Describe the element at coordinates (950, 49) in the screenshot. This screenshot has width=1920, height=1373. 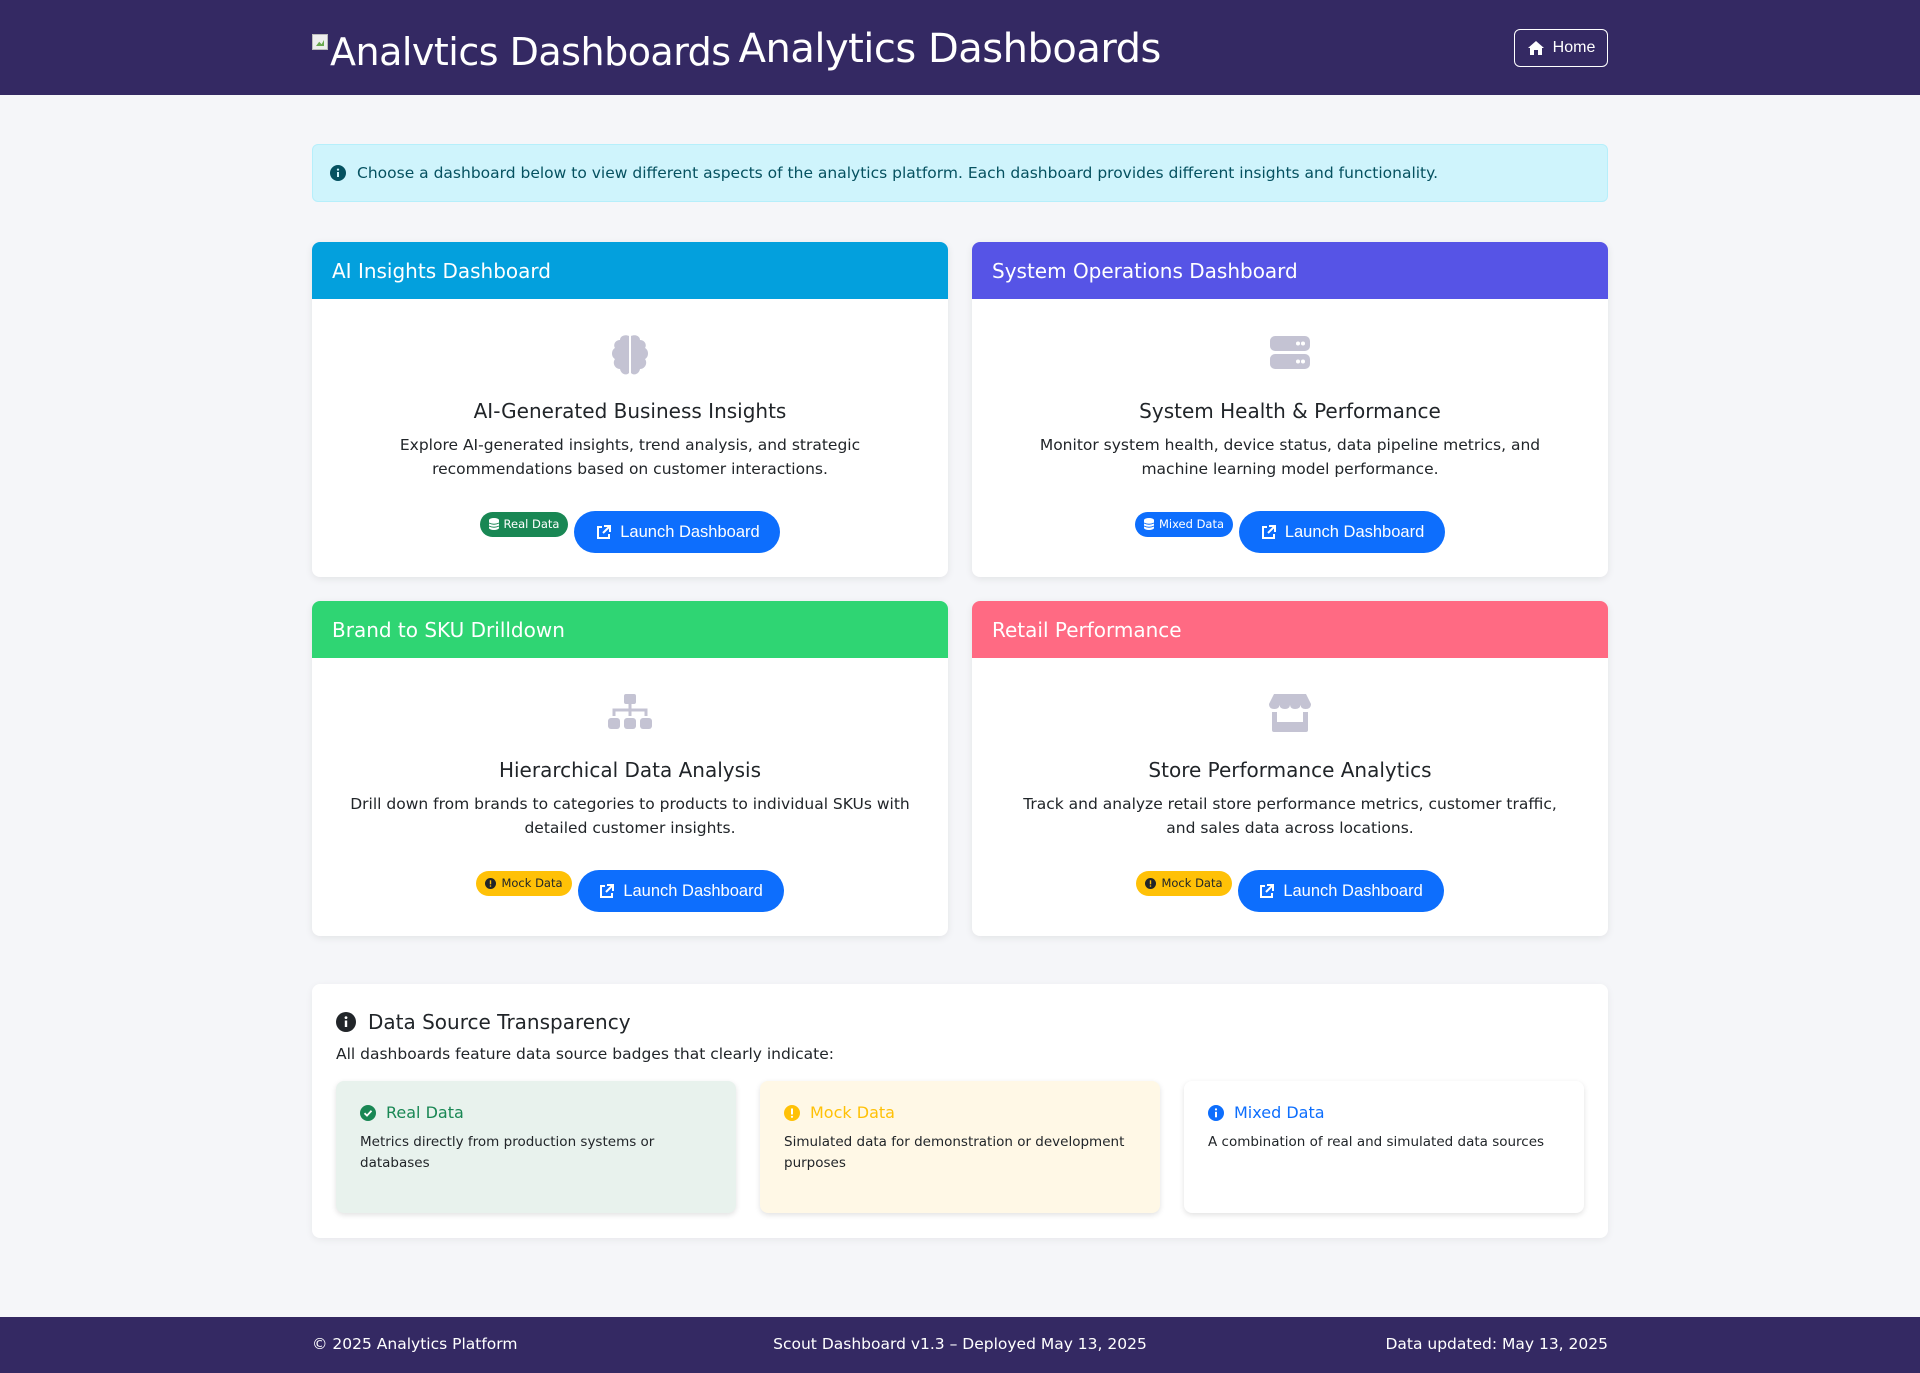
I see `page-title: Analytics Dashboards` at that location.